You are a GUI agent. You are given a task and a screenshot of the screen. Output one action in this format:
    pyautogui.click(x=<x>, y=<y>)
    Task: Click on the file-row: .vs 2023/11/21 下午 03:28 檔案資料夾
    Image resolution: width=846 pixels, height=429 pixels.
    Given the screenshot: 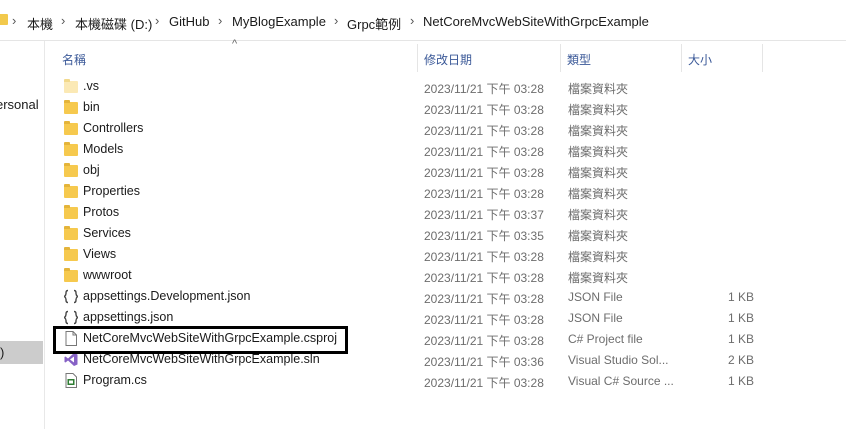 What is the action you would take?
    pyautogui.click(x=445, y=86)
    